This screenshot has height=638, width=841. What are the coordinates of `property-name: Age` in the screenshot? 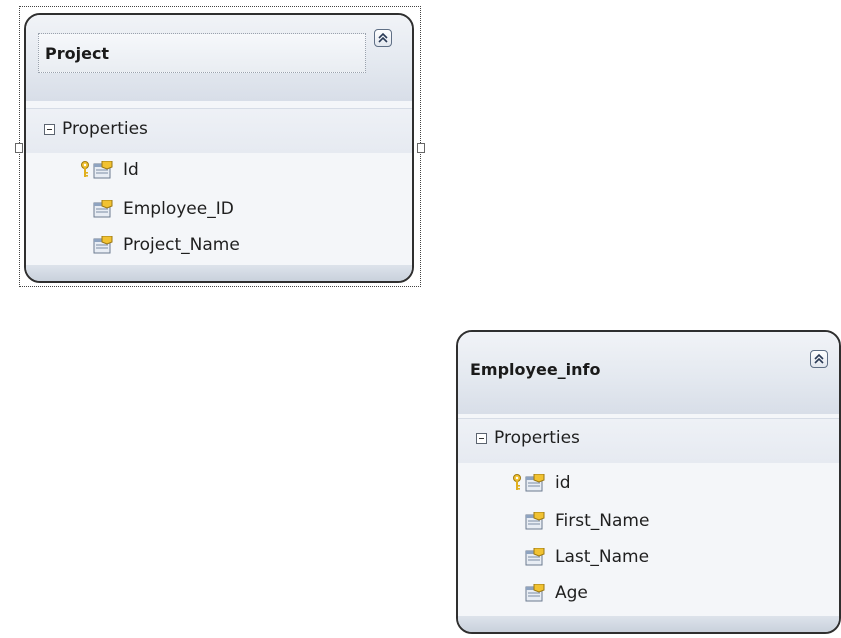 It's located at (571, 593).